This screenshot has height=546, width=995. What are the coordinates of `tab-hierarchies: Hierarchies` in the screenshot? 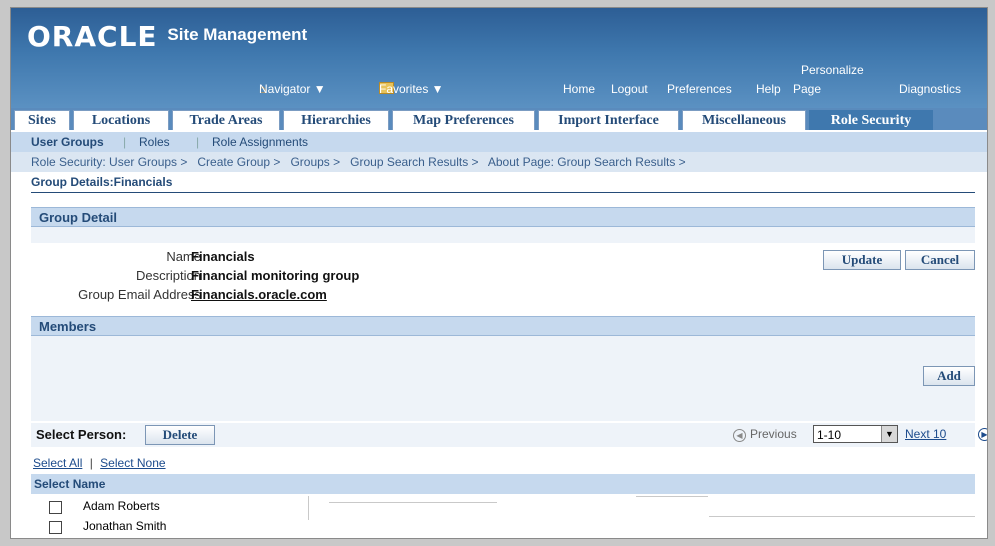 It's located at (336, 120).